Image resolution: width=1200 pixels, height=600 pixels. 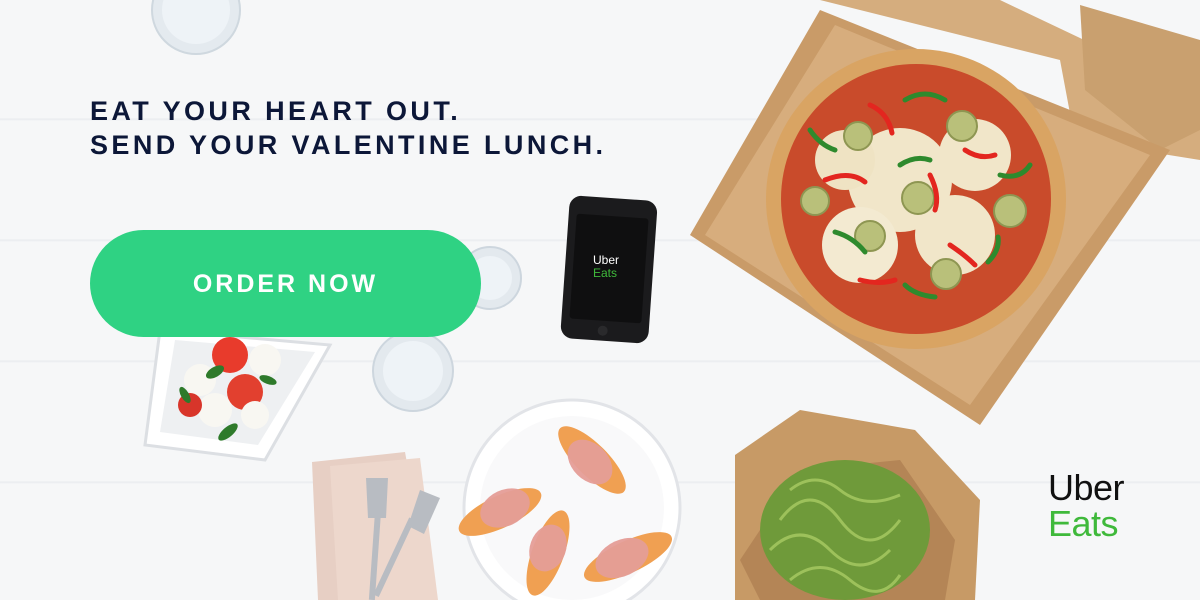 I want to click on pizza, so click(x=916, y=199).